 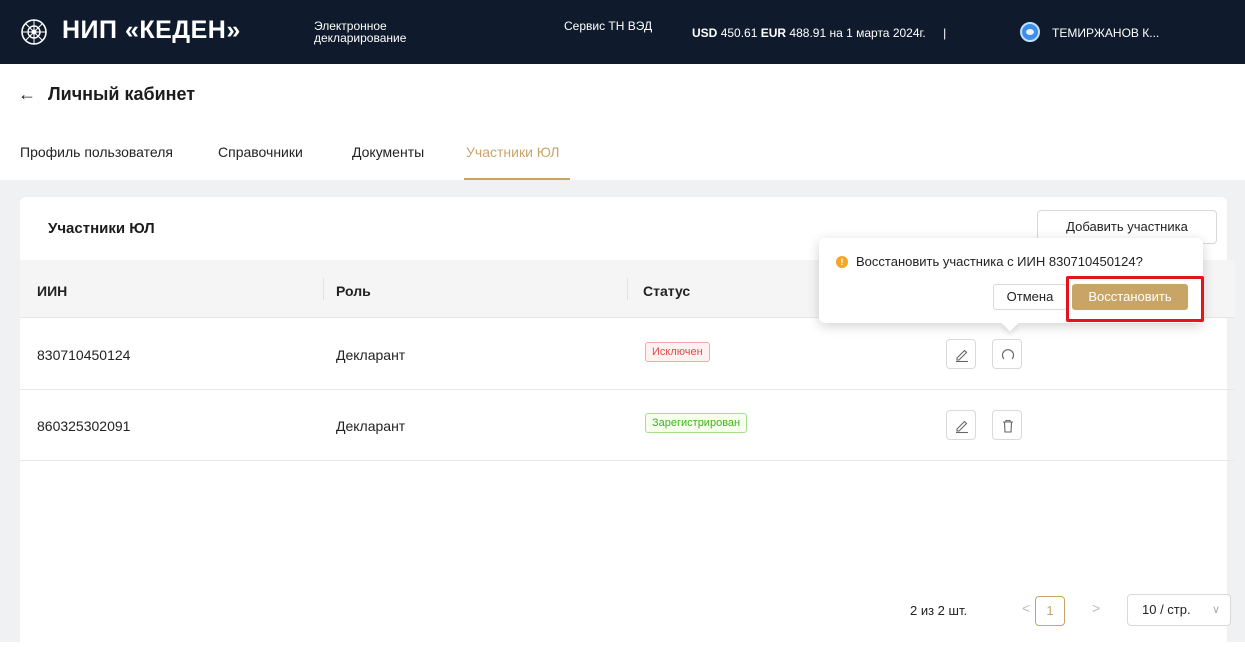 What do you see at coordinates (627, 354) in the screenshot?
I see `table-row: 830710450124 Декларант Исключен` at bounding box center [627, 354].